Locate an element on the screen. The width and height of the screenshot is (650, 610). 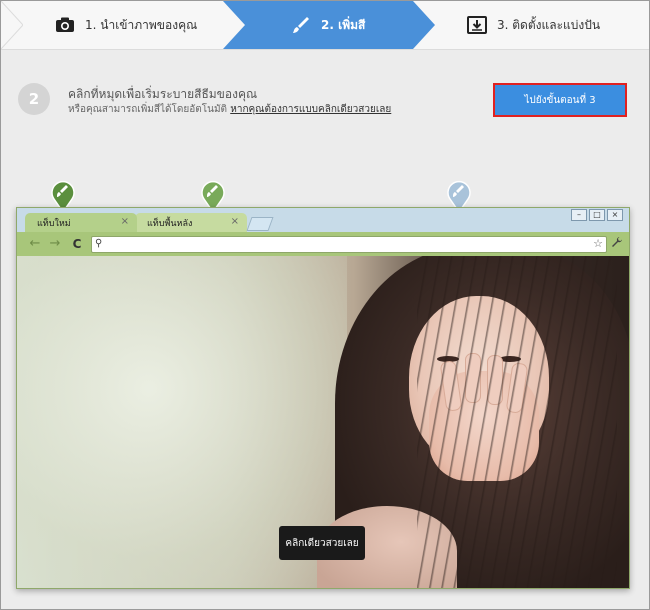
window-controls: – □ × is located at coordinates (597, 215).